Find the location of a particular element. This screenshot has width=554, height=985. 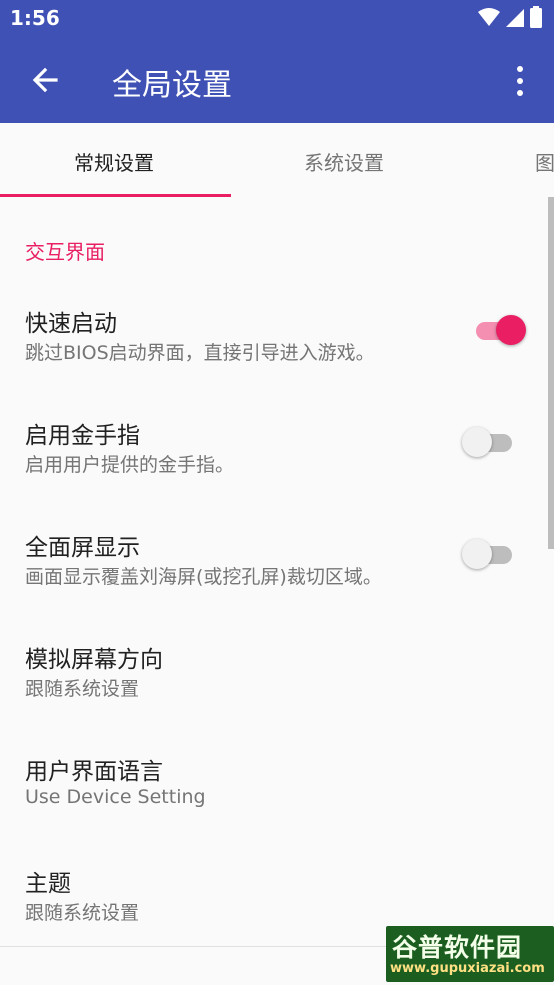

more-options-icon is located at coordinates (520, 81).